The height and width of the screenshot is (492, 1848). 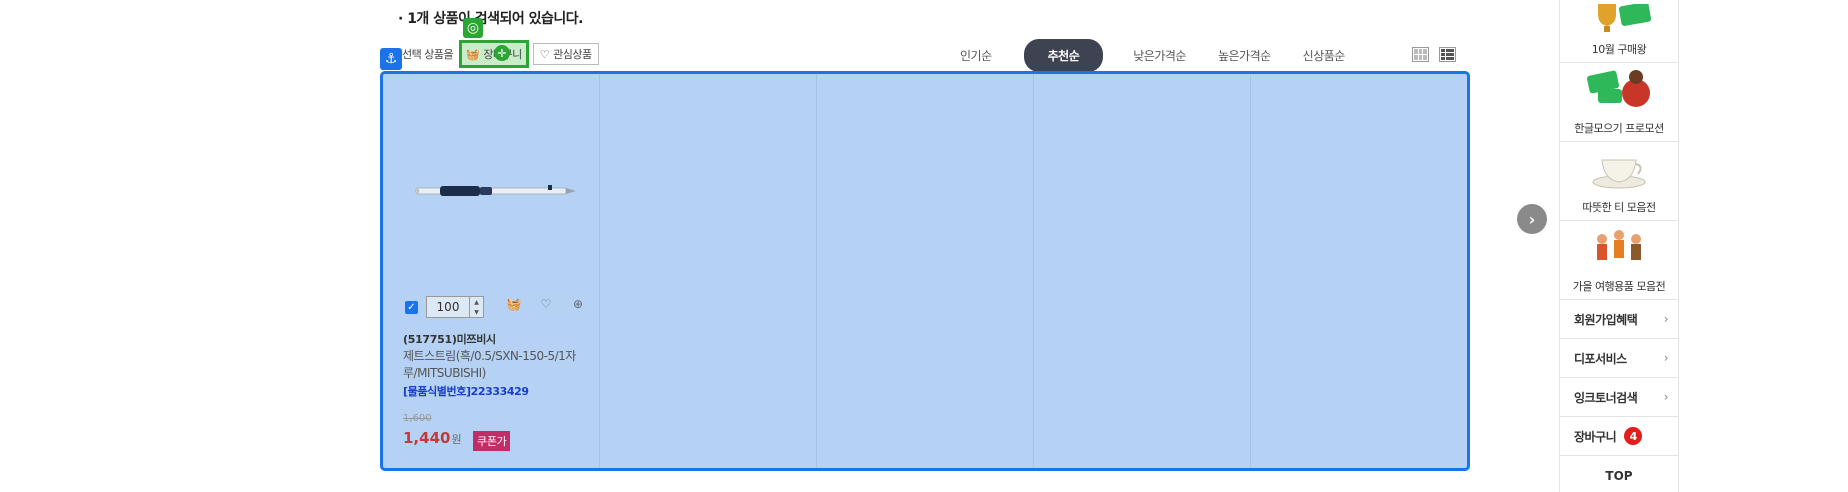 I want to click on ink-toner-search-link: 잉크토너검색 ›, so click(x=1619, y=397).